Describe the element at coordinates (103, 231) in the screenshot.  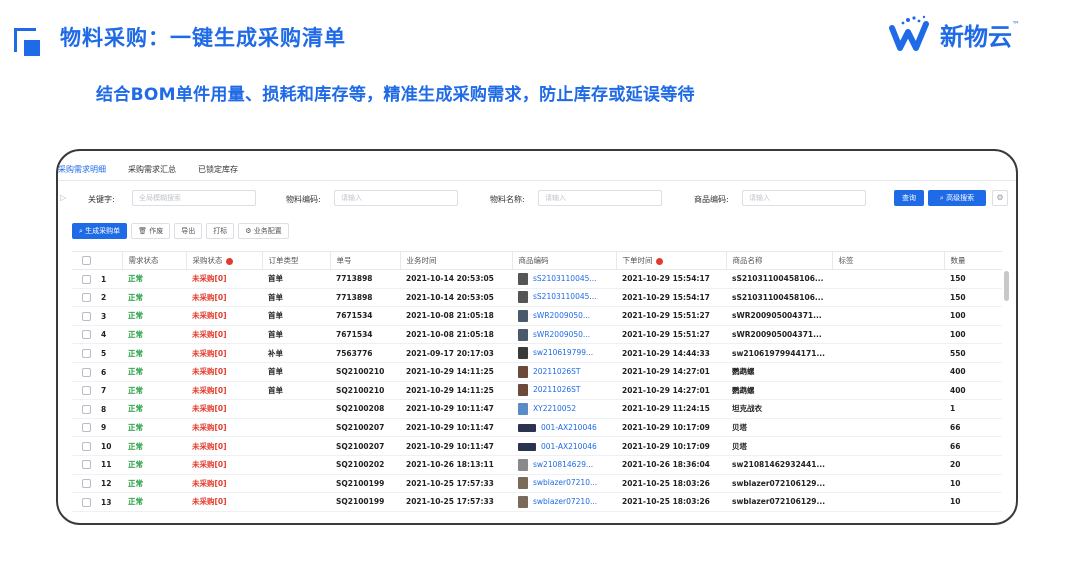
I see `generate-label: 生成采购单` at that location.